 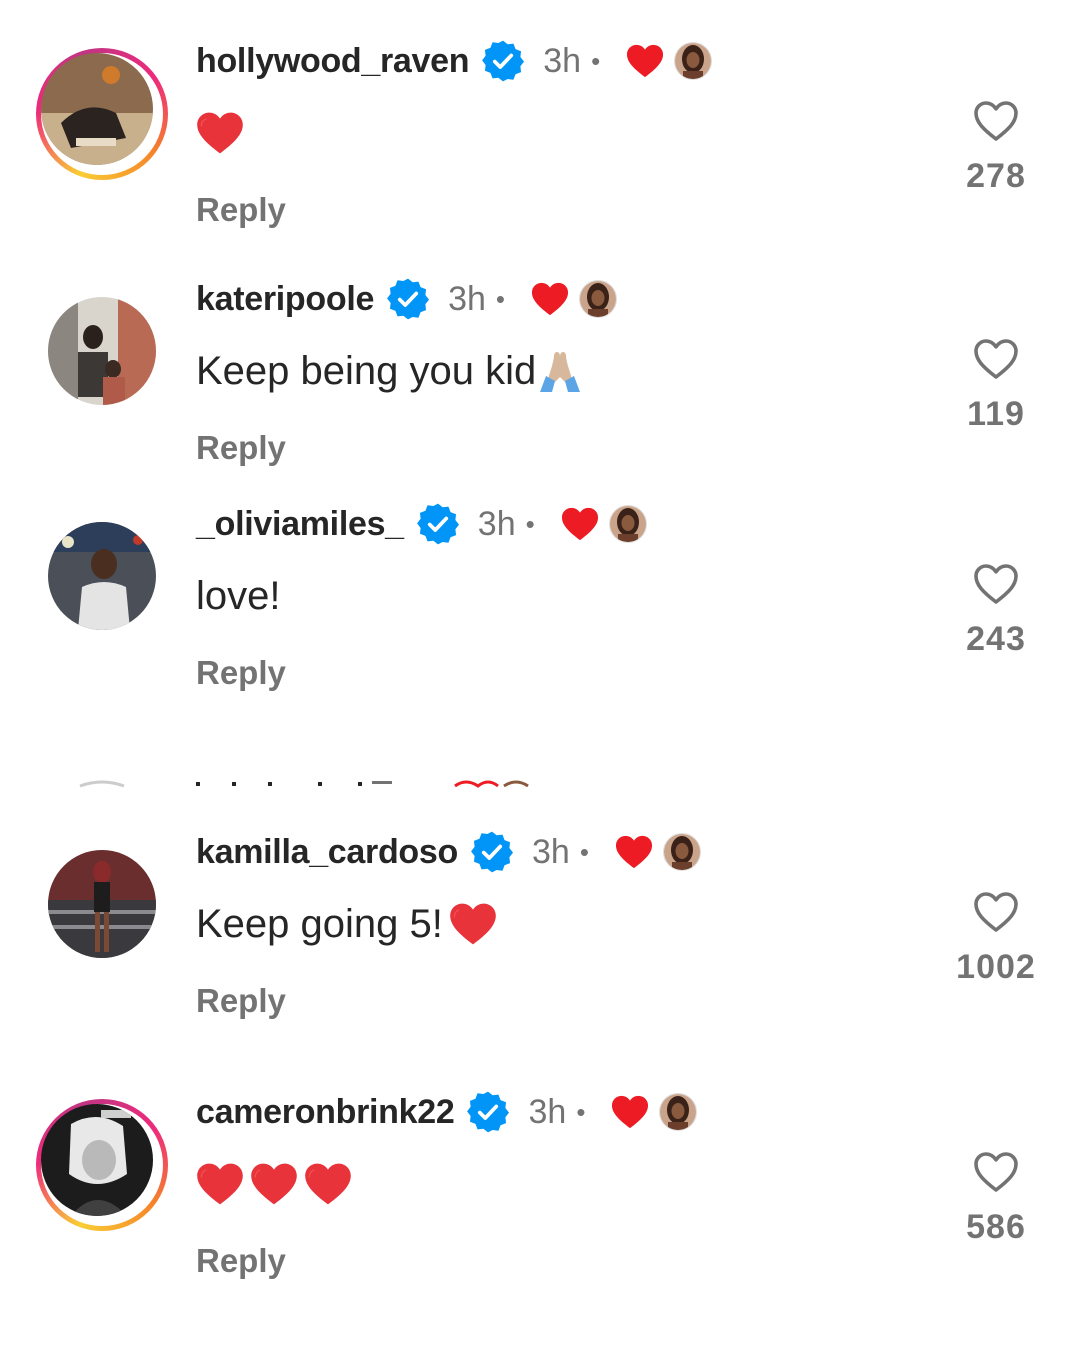 What do you see at coordinates (540, 622) in the screenshot?
I see `comment-item: _oliviamiles_ 3h • love! Reply 243` at bounding box center [540, 622].